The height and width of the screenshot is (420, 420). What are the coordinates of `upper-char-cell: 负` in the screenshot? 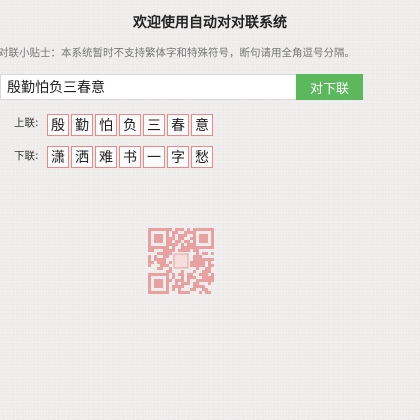 It's located at (130, 125).